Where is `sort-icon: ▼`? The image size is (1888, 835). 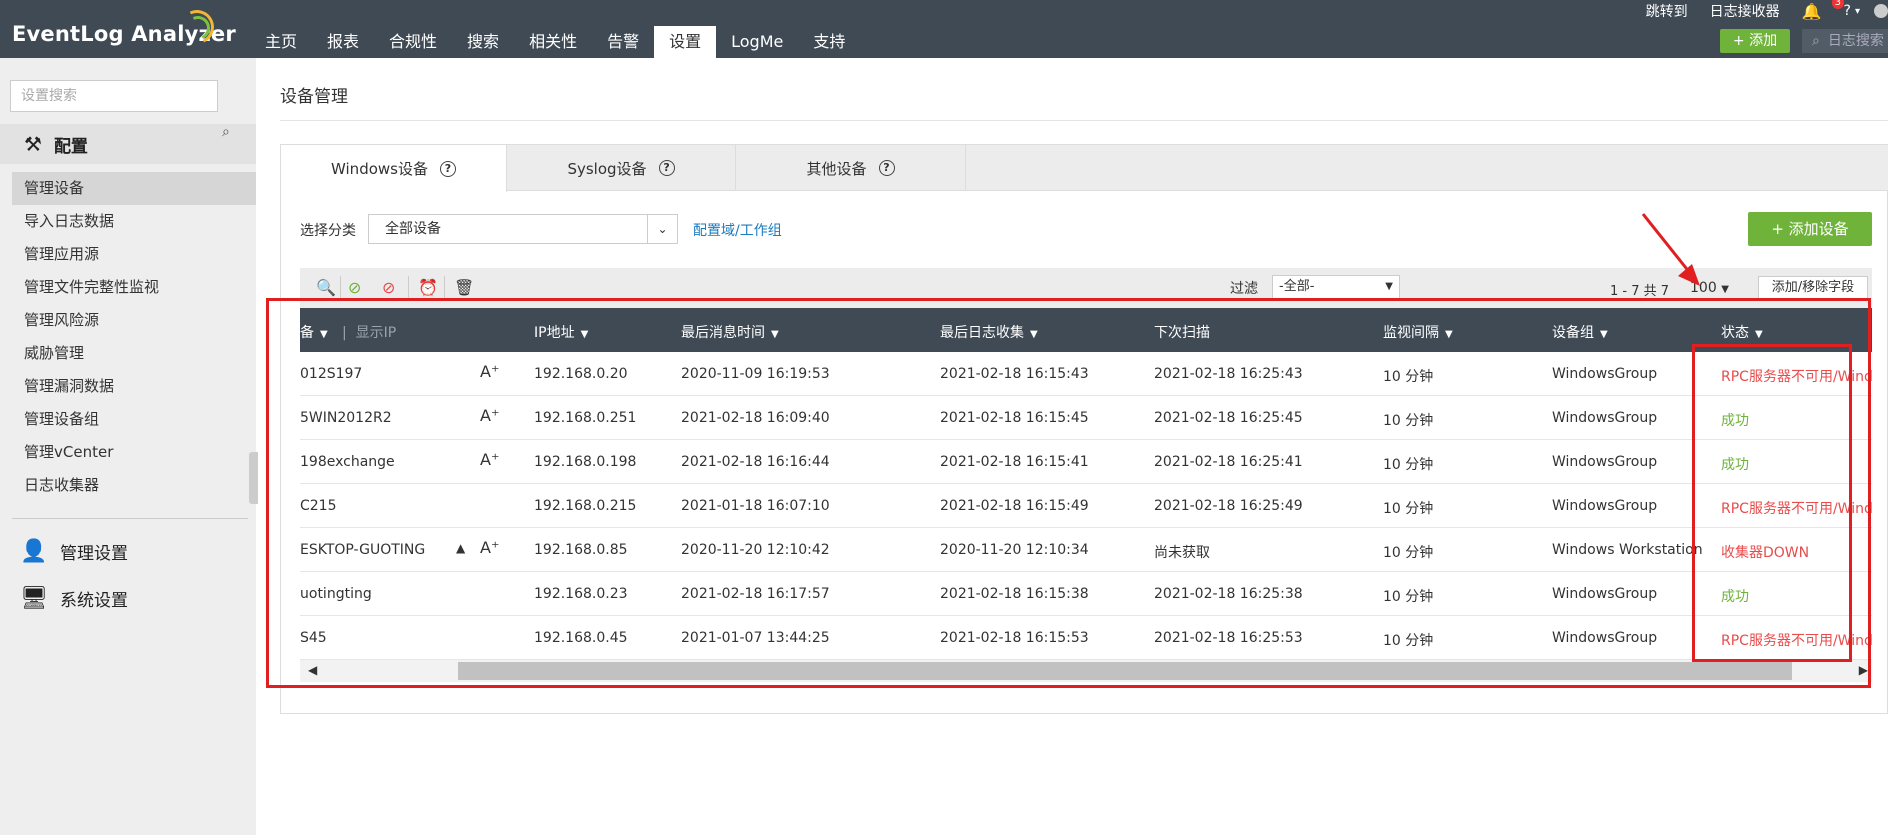
sort-icon: ▼ is located at coordinates (775, 334).